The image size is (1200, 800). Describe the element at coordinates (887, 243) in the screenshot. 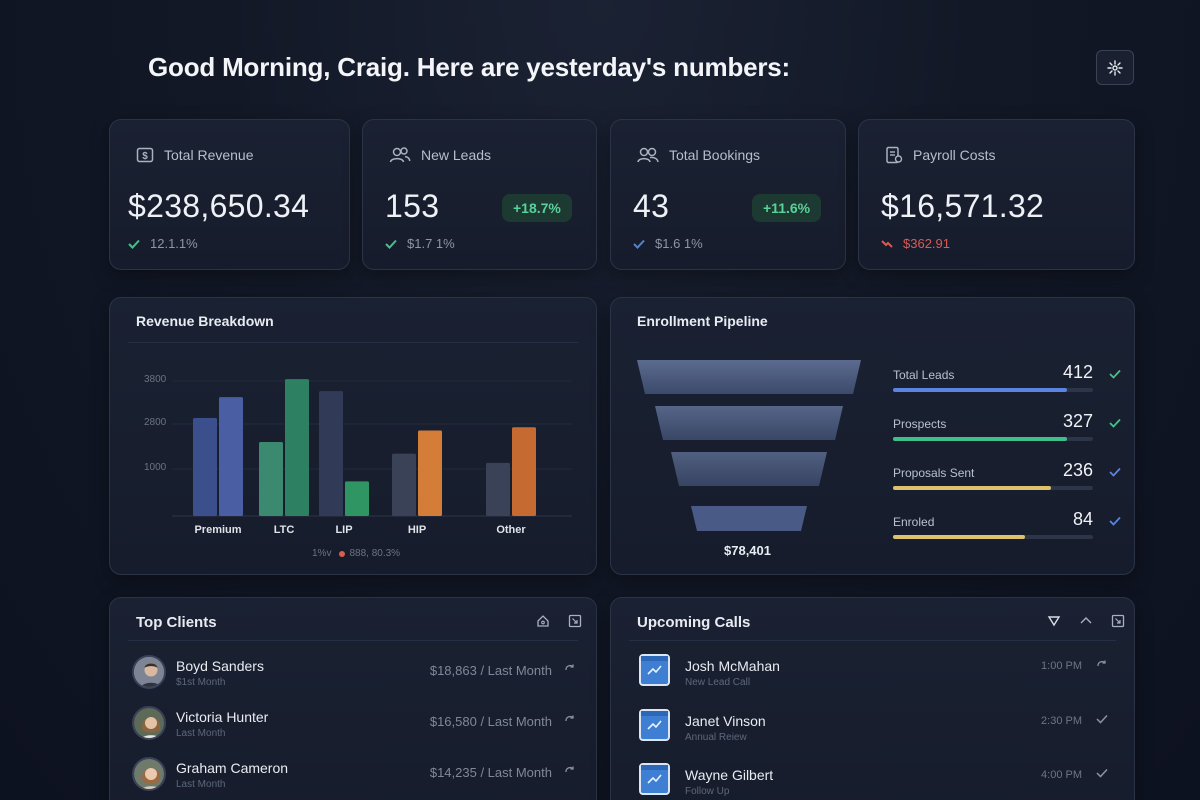

I see `trend-down-icon` at that location.